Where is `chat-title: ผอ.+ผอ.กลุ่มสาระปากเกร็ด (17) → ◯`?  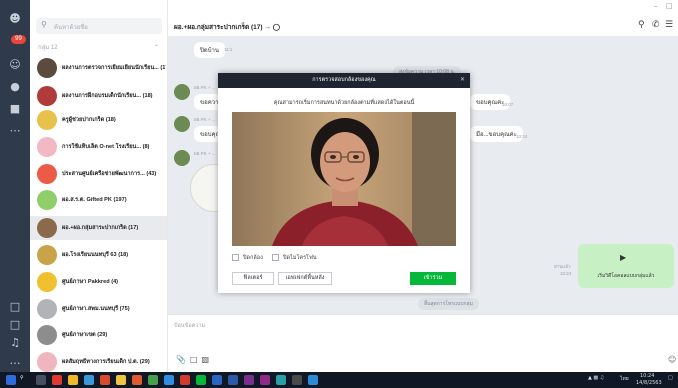
chat-title: ผอ.+ผอ.กลุ่มสาระปากเกร็ด (17) → ◯ is located at coordinates (227, 27).